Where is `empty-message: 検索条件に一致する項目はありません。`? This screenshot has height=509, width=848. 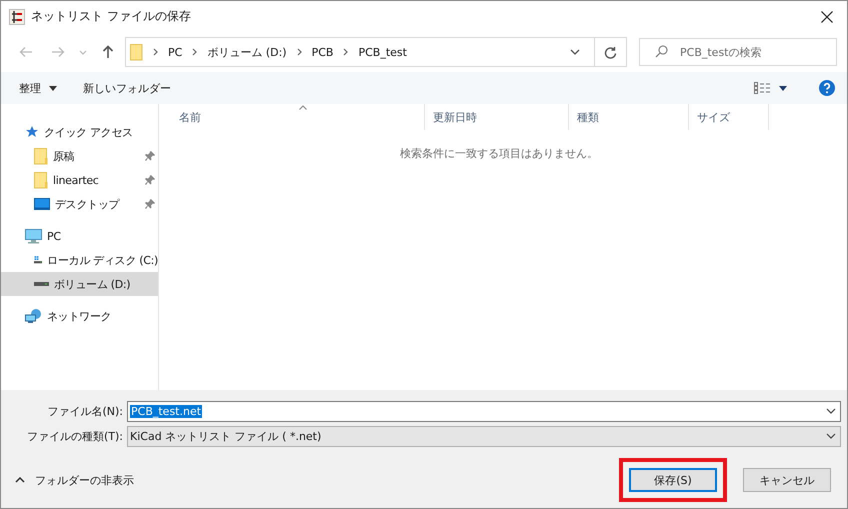 empty-message: 検索条件に一致する項目はありません。 is located at coordinates (499, 153).